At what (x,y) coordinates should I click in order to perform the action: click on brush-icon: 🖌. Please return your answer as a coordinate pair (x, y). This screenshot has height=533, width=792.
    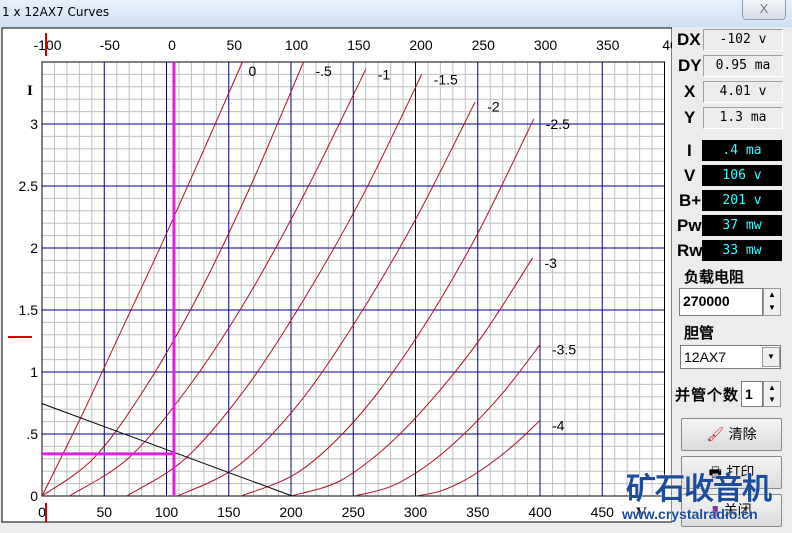
    Looking at the image, I should click on (715, 435).